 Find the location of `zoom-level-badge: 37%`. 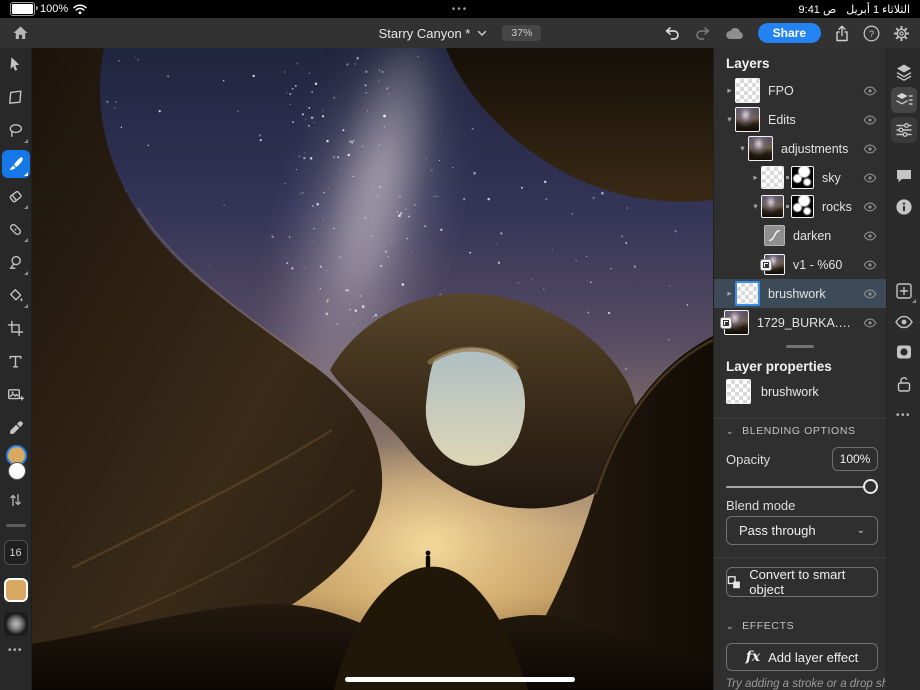

zoom-level-badge: 37% is located at coordinates (522, 33).